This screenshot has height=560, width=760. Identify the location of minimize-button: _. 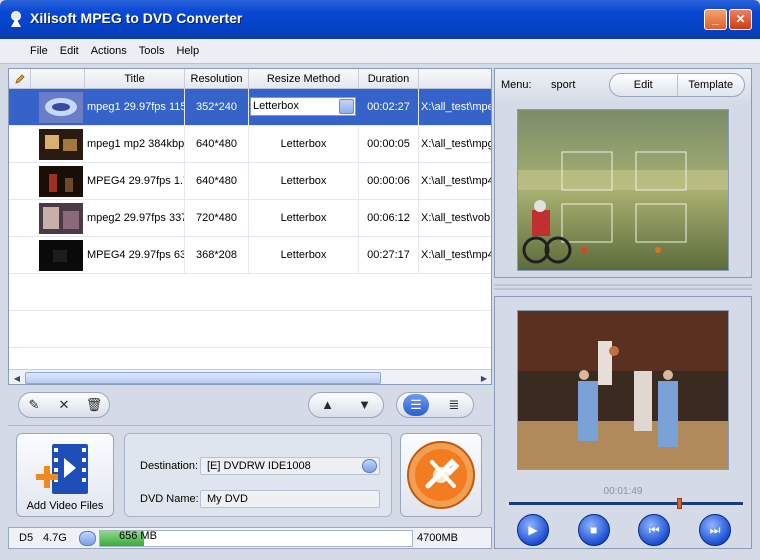
(715, 19).